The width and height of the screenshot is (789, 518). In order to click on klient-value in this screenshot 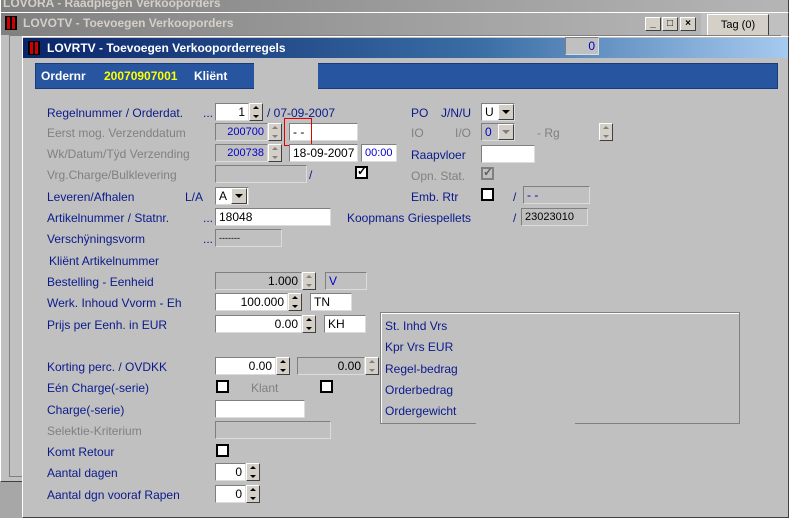, I will do `click(286, 76)`.